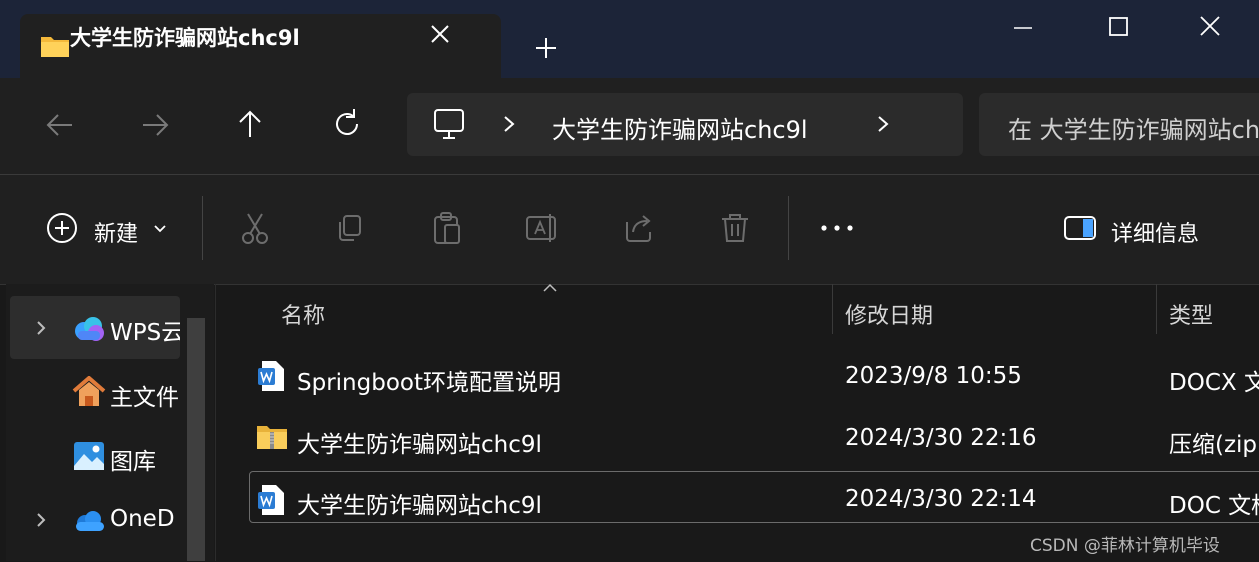  Describe the element at coordinates (889, 314) in the screenshot. I see `column-header-modified: 修改日期` at that location.